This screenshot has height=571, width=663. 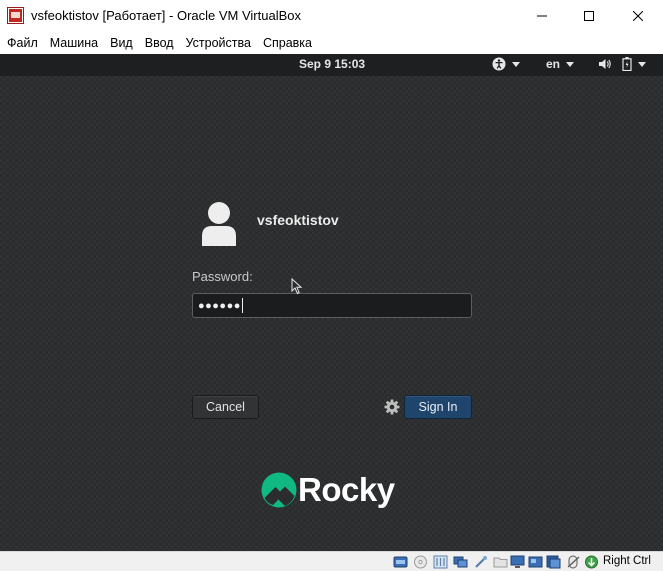 What do you see at coordinates (627, 64) in the screenshot?
I see `battery-icon` at bounding box center [627, 64].